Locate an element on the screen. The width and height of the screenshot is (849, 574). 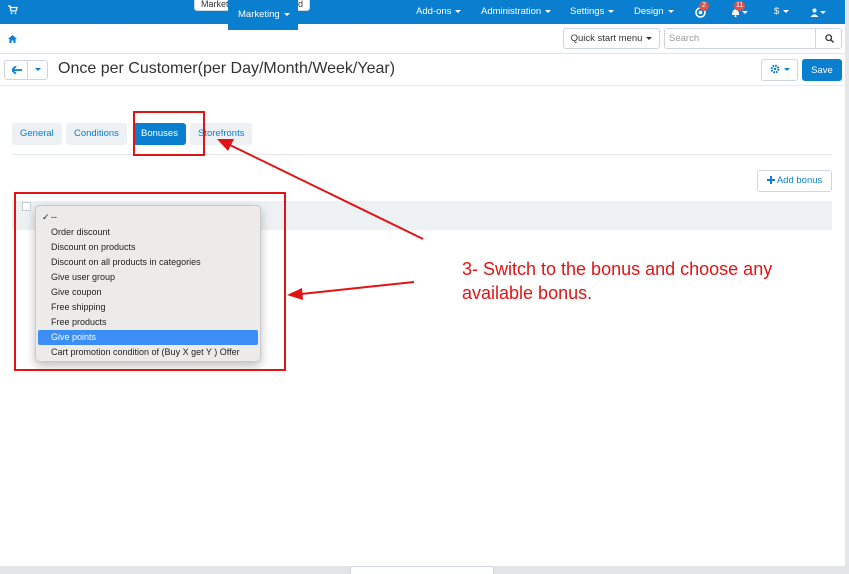
vertical-scrollbar is located at coordinates (847, 283).